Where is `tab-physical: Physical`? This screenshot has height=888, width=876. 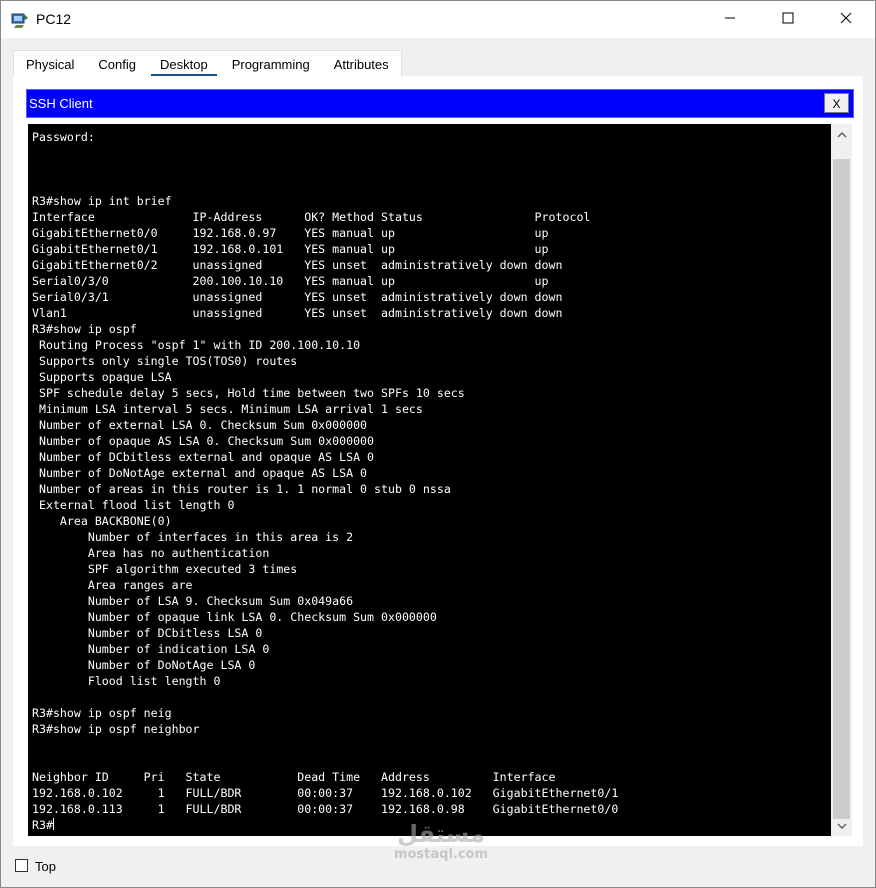
tab-physical: Physical is located at coordinates (50, 64).